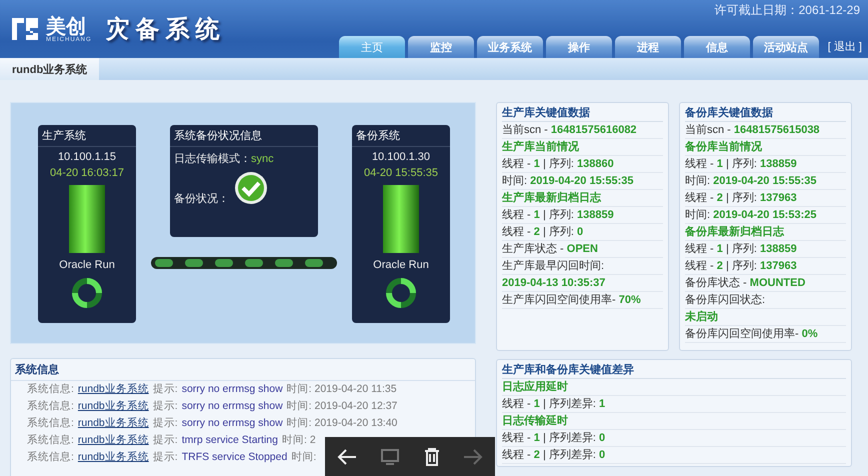 The width and height of the screenshot is (868, 476). What do you see at coordinates (243, 370) in the screenshot?
I see `panel-title: 系统信息` at bounding box center [243, 370].